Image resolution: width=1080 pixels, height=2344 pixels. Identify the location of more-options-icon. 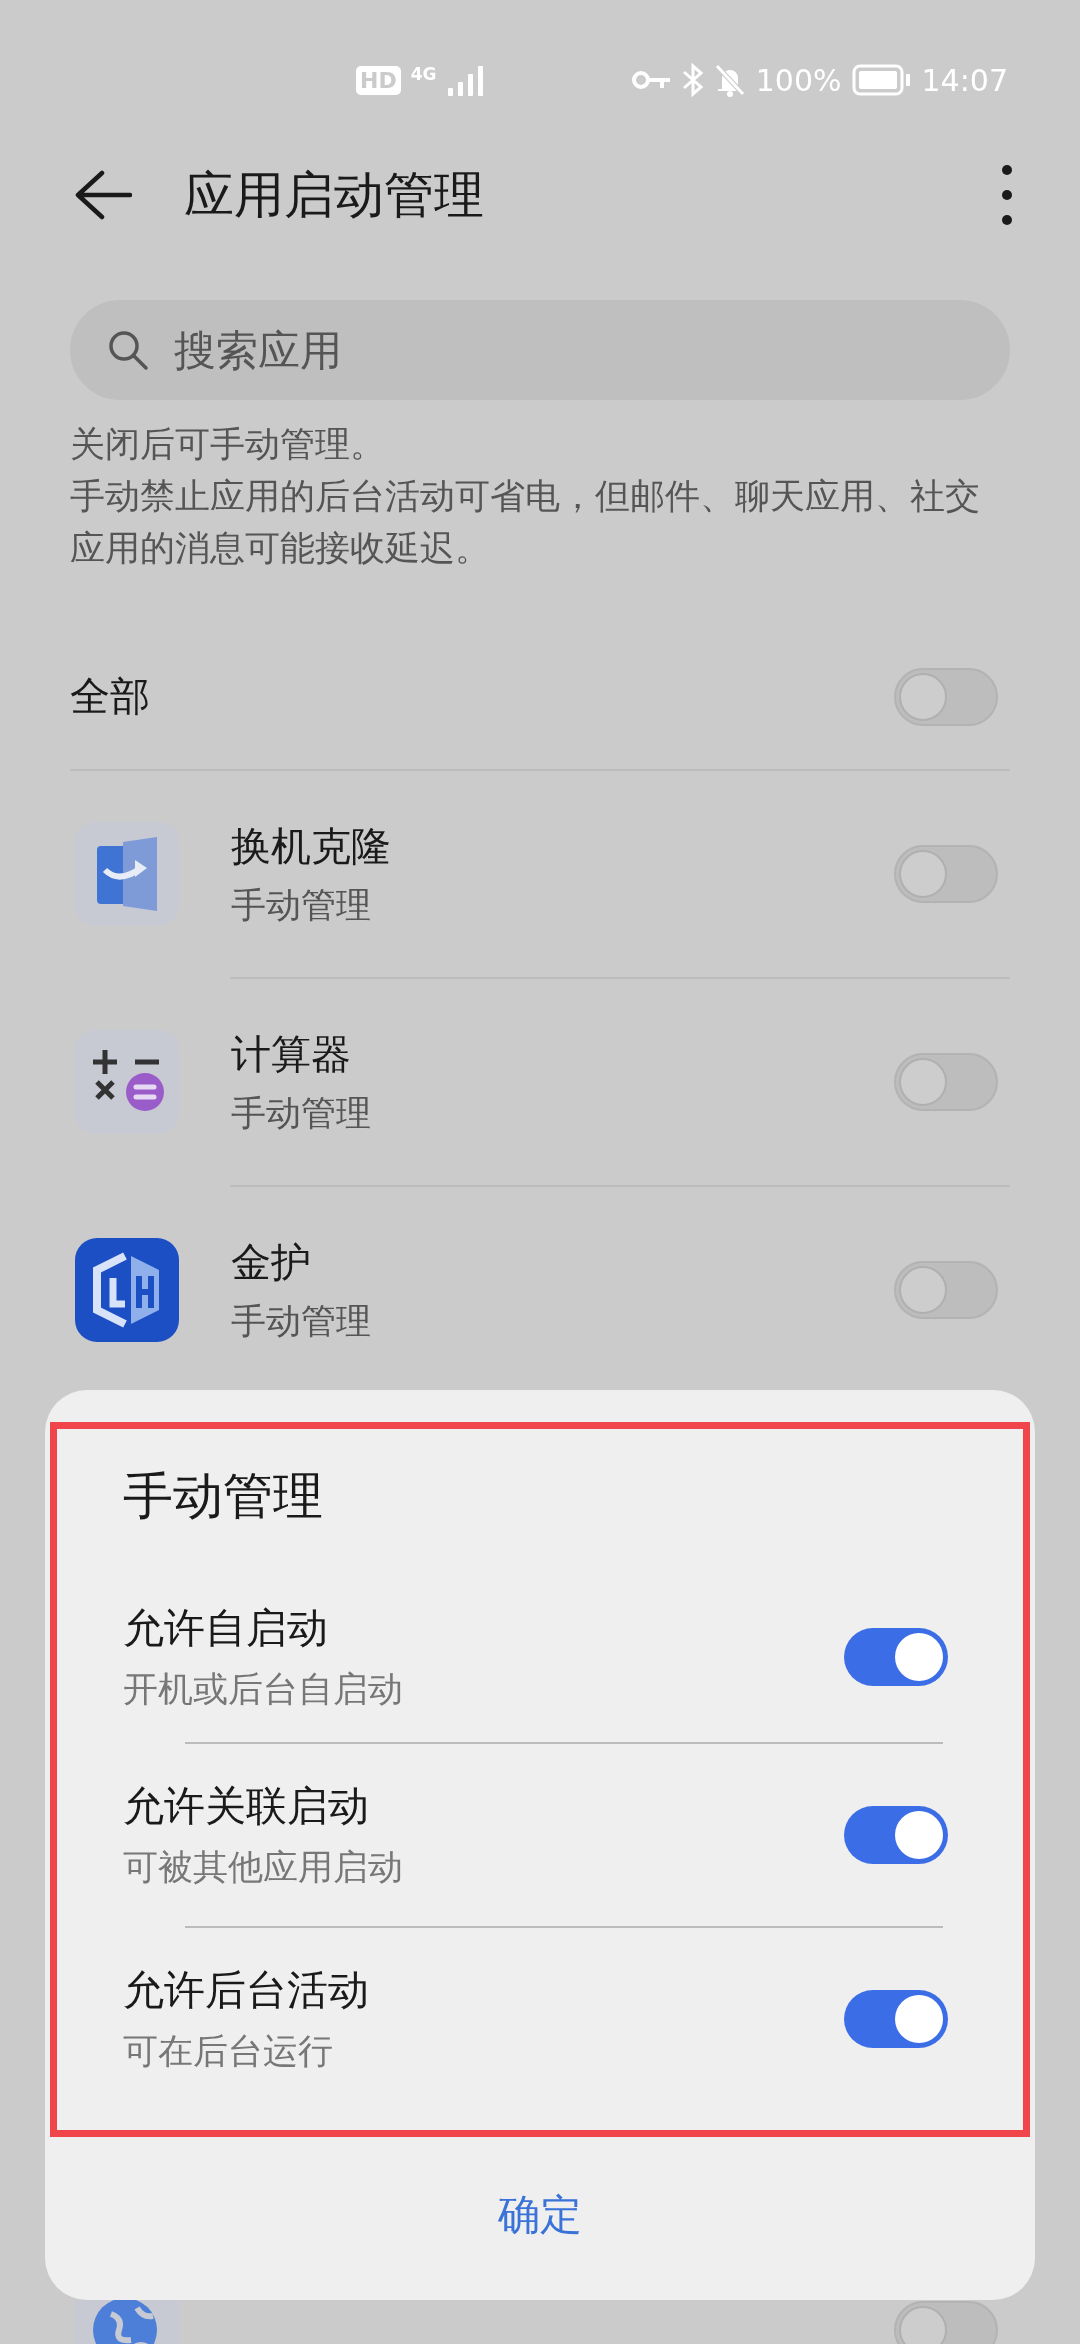
(1007, 195).